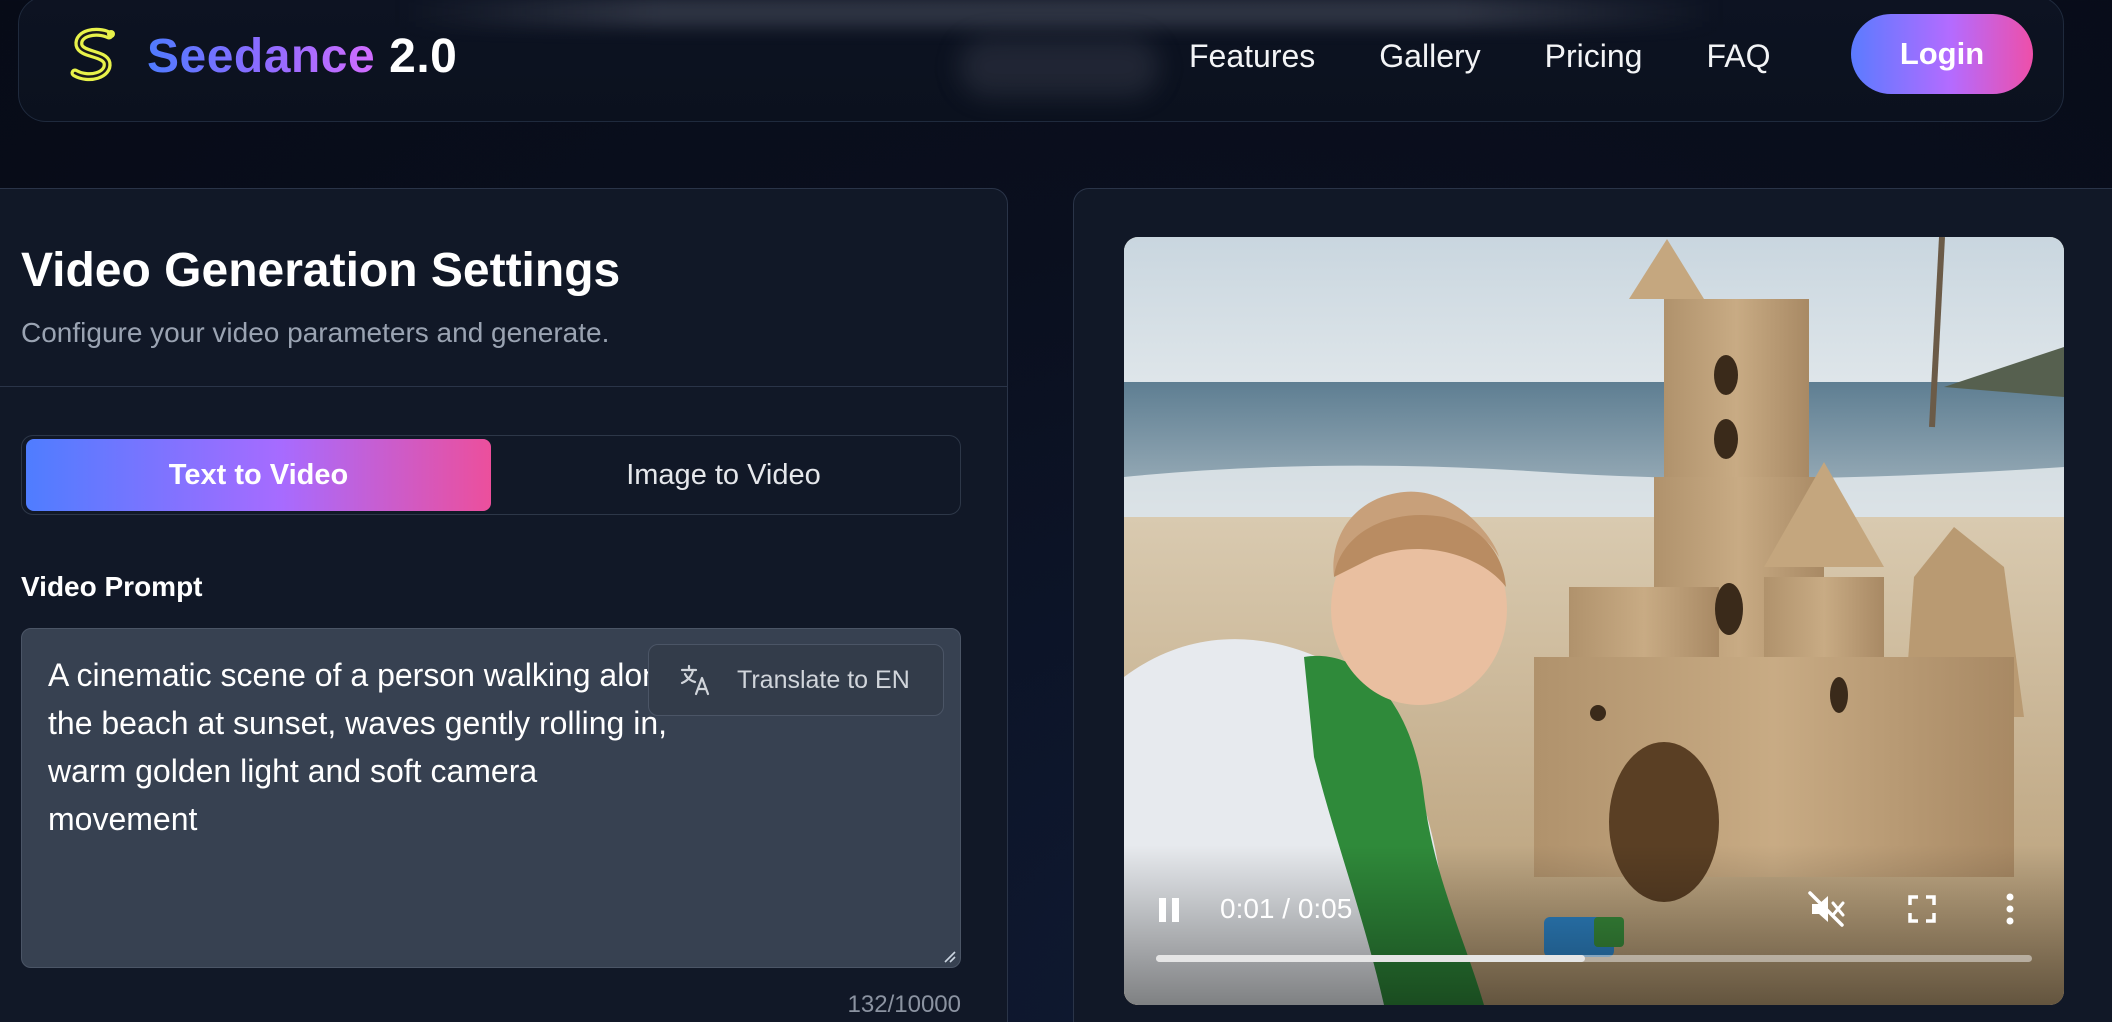 This screenshot has width=2112, height=1022. Describe the element at coordinates (823, 679) in the screenshot. I see `translate-label: Translate to EN` at that location.